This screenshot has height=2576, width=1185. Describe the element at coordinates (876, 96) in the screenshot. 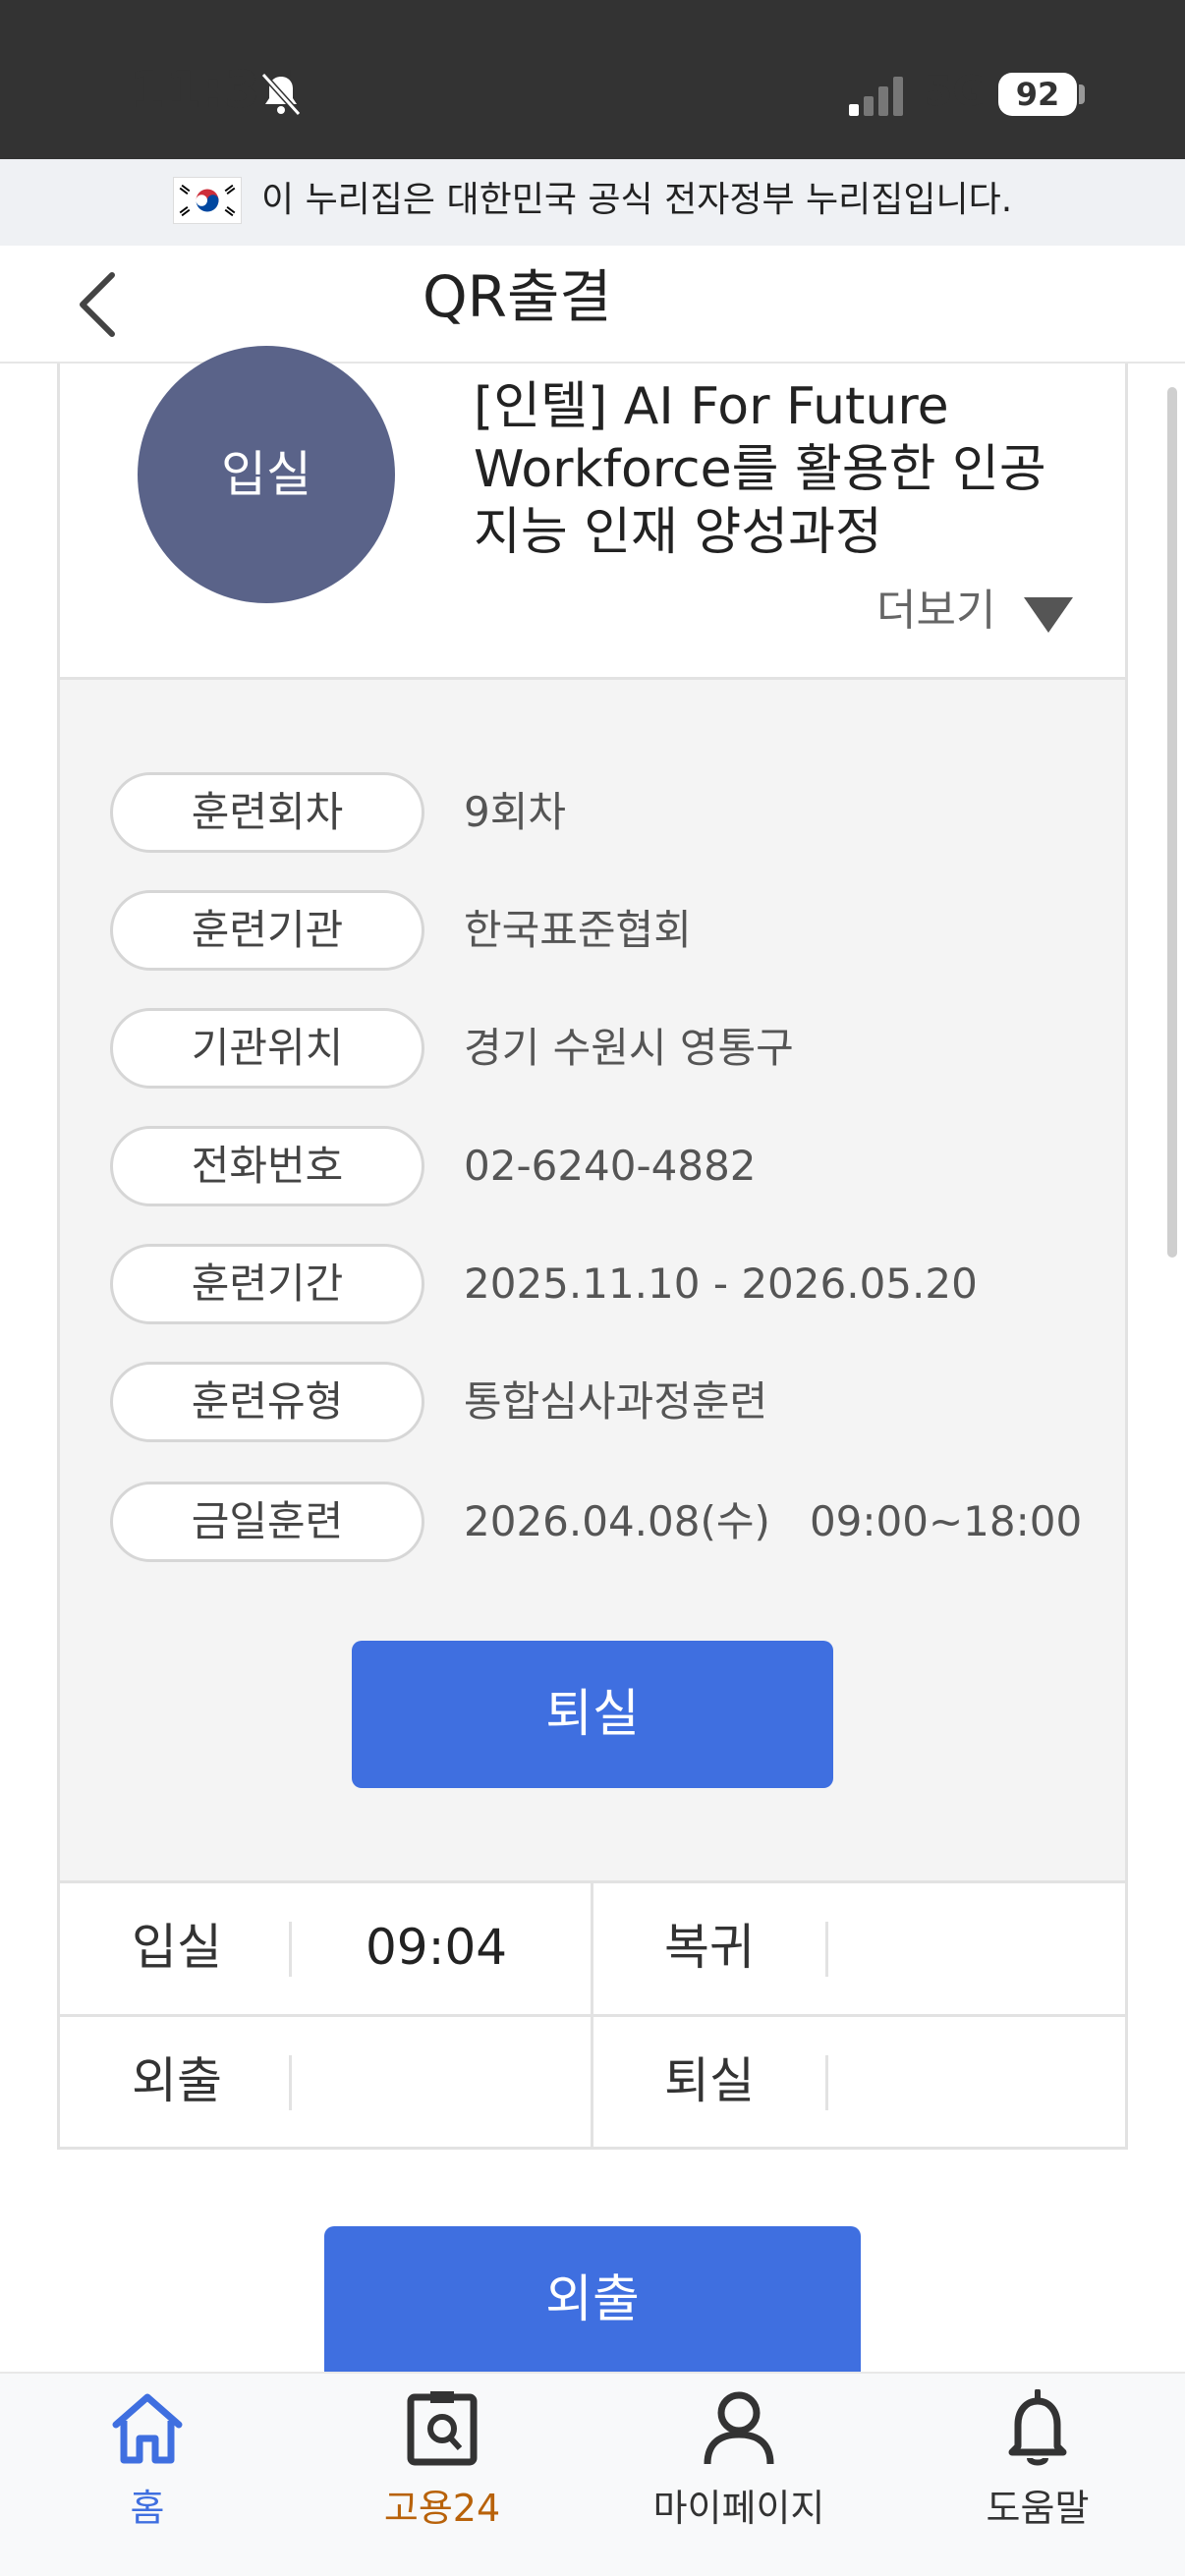

I see `cellular-signal-icon` at that location.